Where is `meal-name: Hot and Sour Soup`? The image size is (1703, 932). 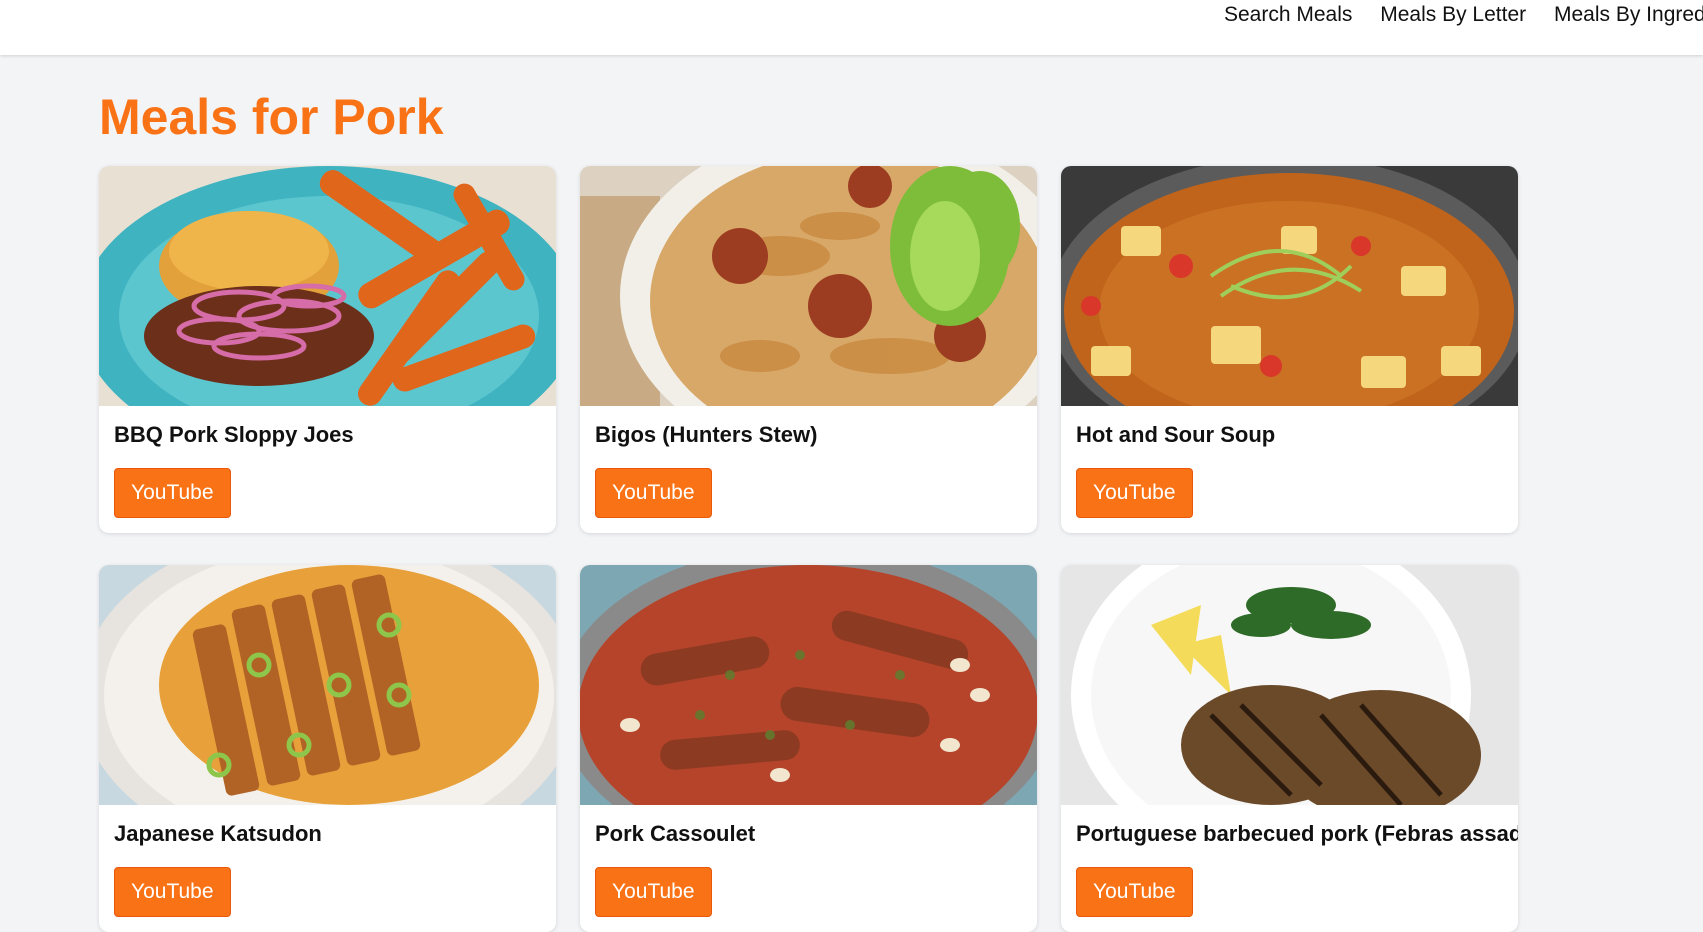 meal-name: Hot and Sour Soup is located at coordinates (1176, 434).